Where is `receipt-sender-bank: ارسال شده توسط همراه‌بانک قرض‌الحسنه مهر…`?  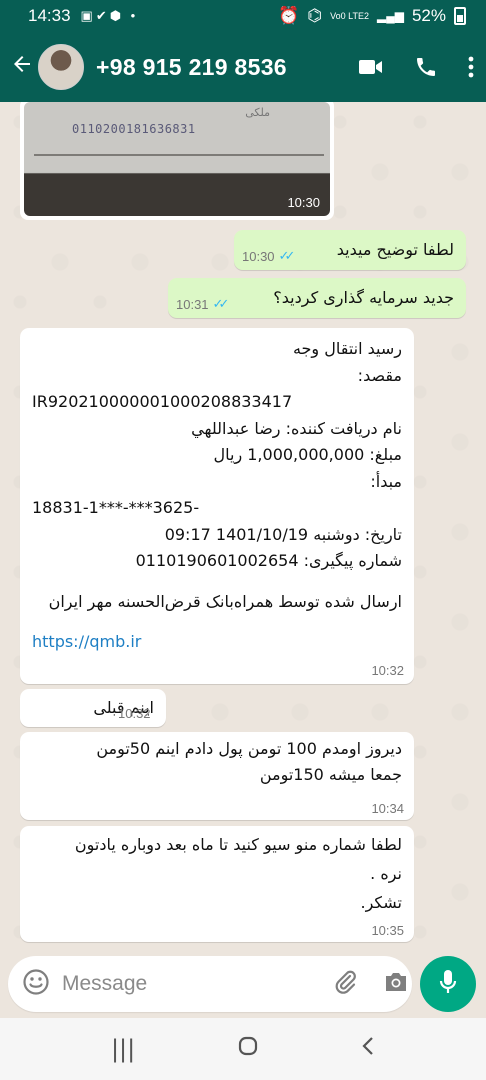 receipt-sender-bank: ارسال شده توسط همراه‌بانک قرض‌الحسنه مهر… is located at coordinates (225, 601).